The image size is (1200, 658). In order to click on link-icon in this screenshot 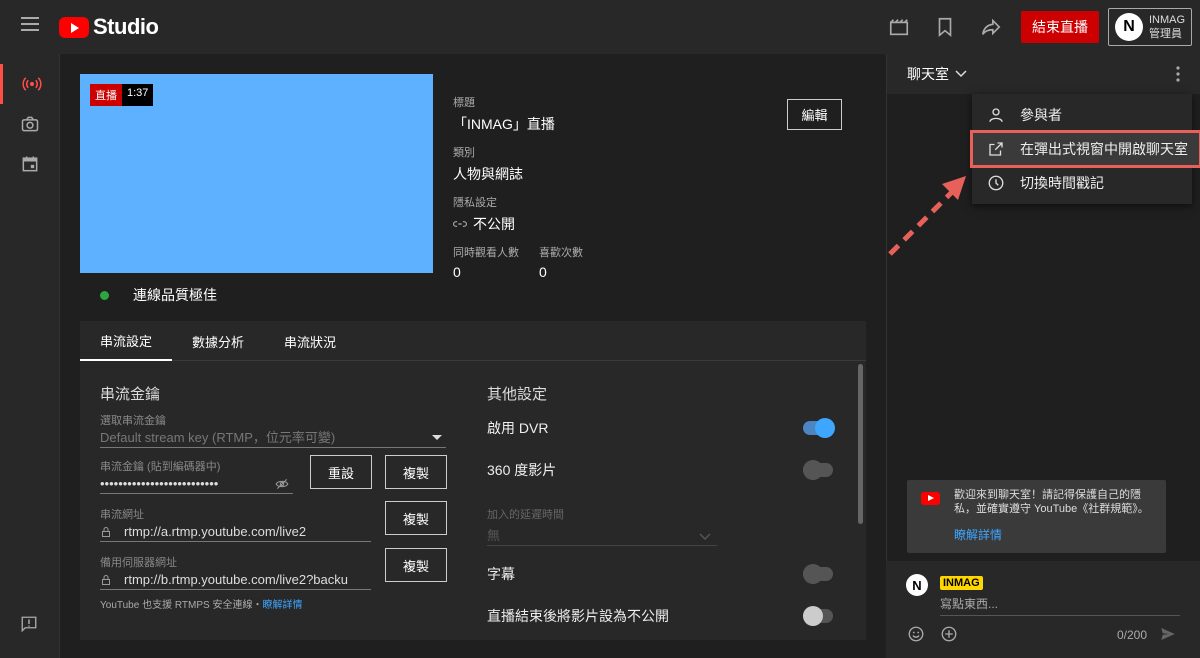, I will do `click(460, 224)`.